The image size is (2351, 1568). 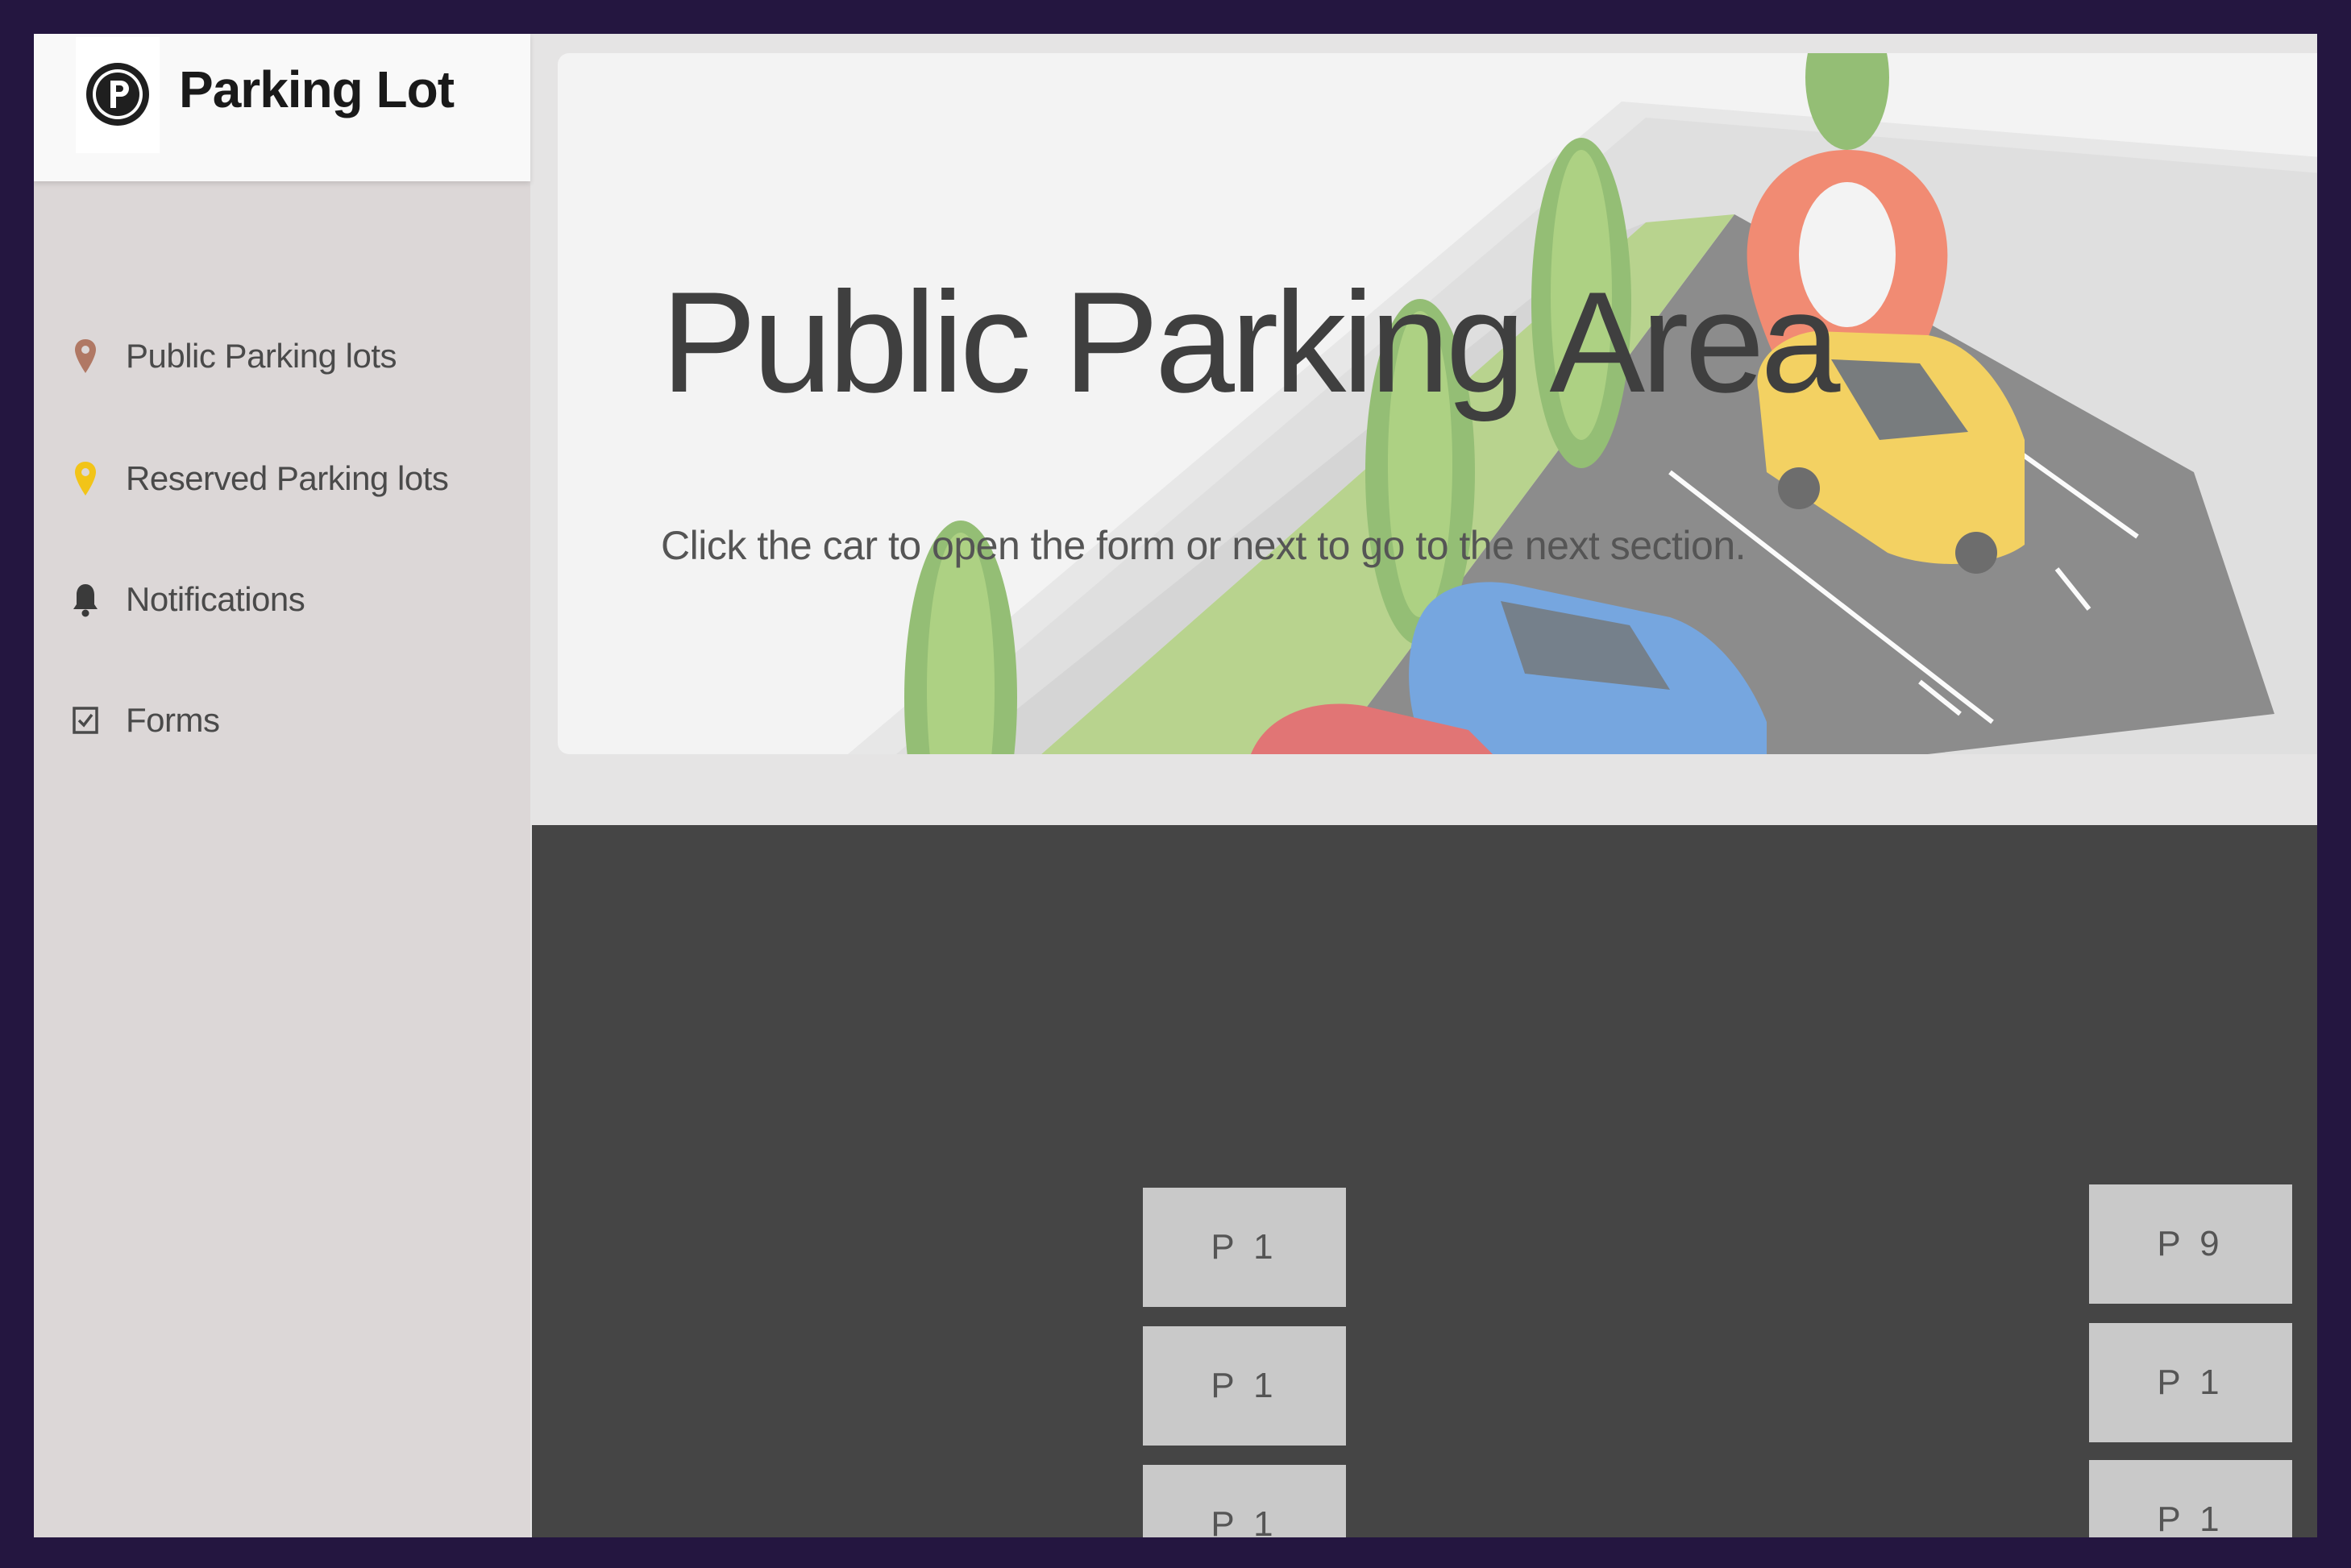 What do you see at coordinates (261, 356) in the screenshot?
I see `sidebar-item-label: Public Parking lots` at bounding box center [261, 356].